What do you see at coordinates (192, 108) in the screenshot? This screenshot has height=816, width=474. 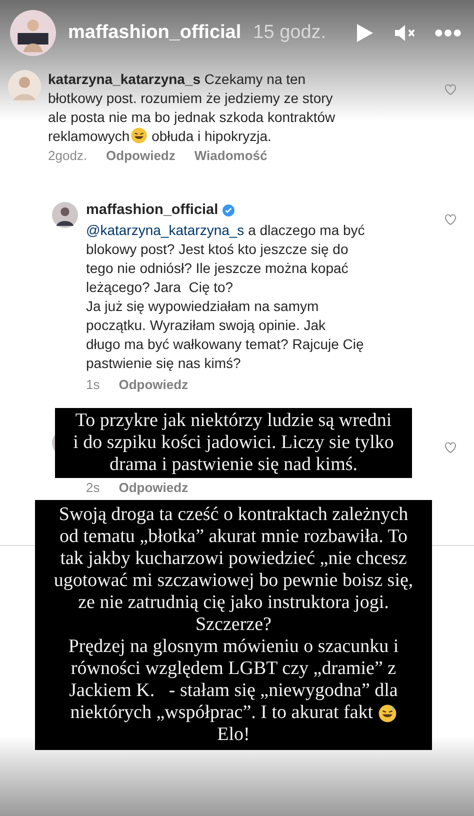 I see `comment-text: katarzyna_katarzyna_s Czekamy na ten błotkowy post. rozumiem że jedziemy ze story ale posta nie ma bo jednak szkoda kontraktów reklamowych obłuda i hipokryzja.` at bounding box center [192, 108].